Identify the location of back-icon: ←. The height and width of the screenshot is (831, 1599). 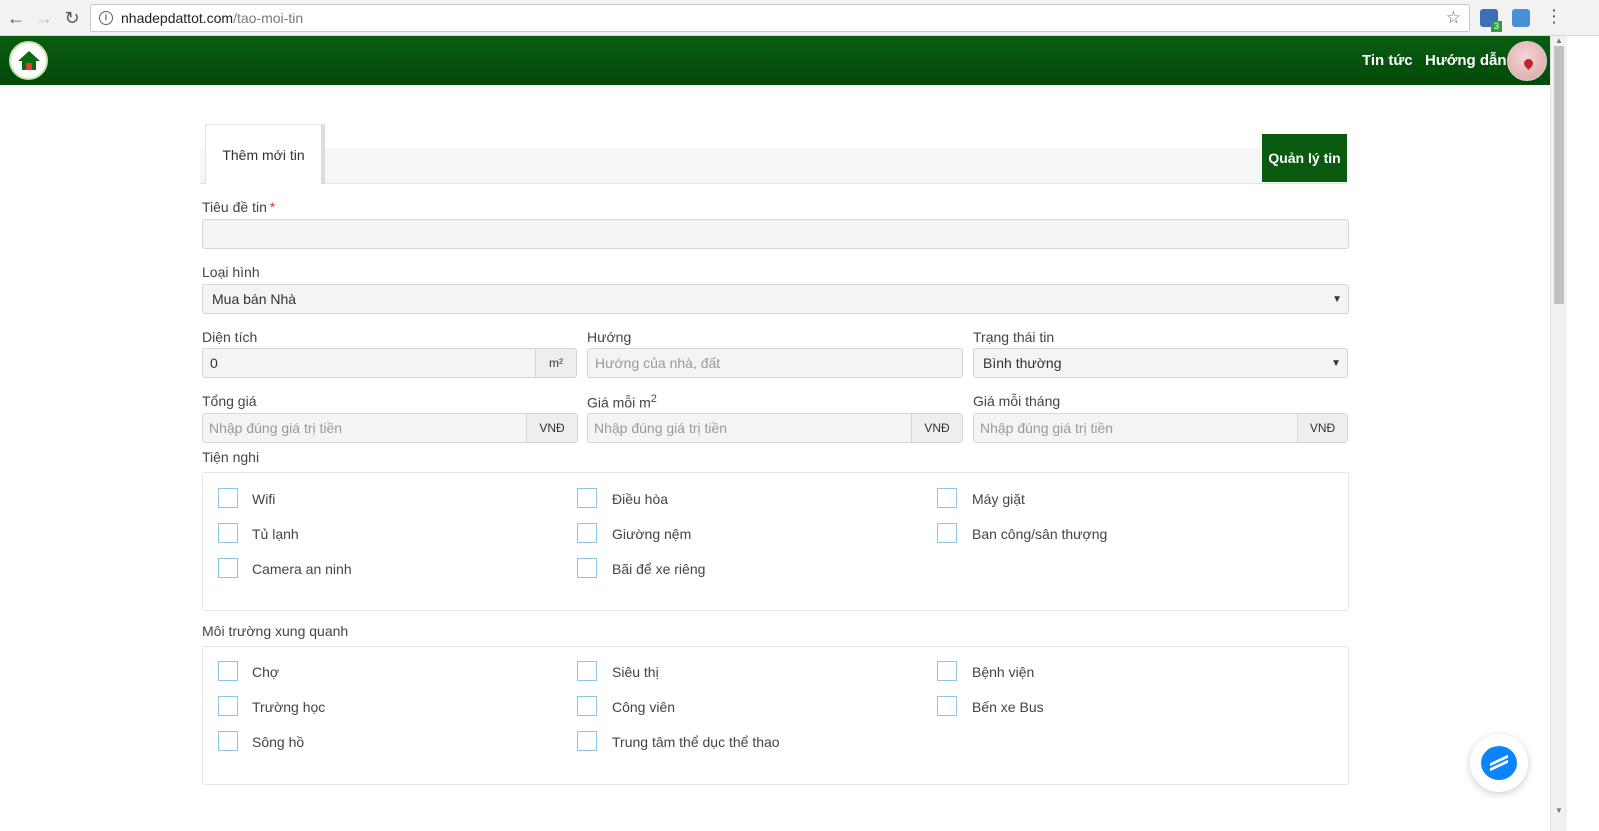
(16, 18).